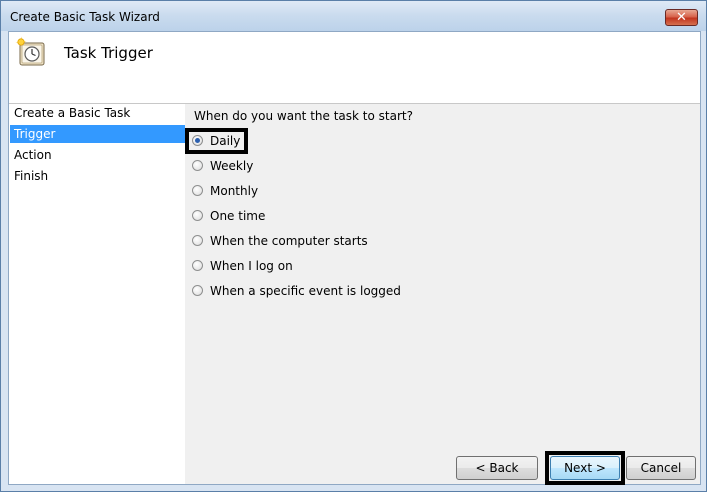 The height and width of the screenshot is (492, 707). I want to click on close-button: ✕, so click(681, 17).